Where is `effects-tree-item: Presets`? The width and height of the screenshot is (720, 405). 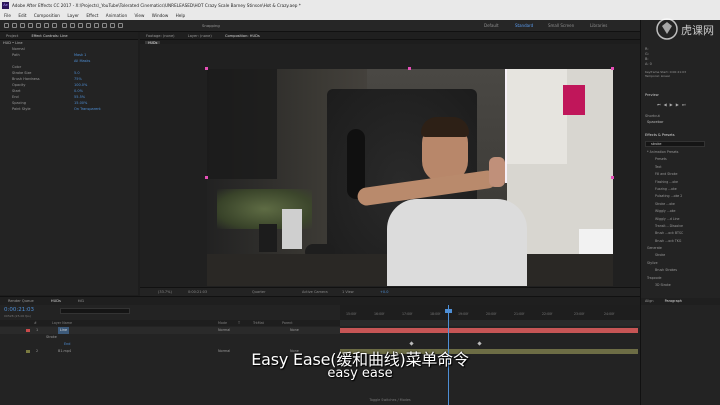 effects-tree-item: Presets is located at coordinates (682, 159).